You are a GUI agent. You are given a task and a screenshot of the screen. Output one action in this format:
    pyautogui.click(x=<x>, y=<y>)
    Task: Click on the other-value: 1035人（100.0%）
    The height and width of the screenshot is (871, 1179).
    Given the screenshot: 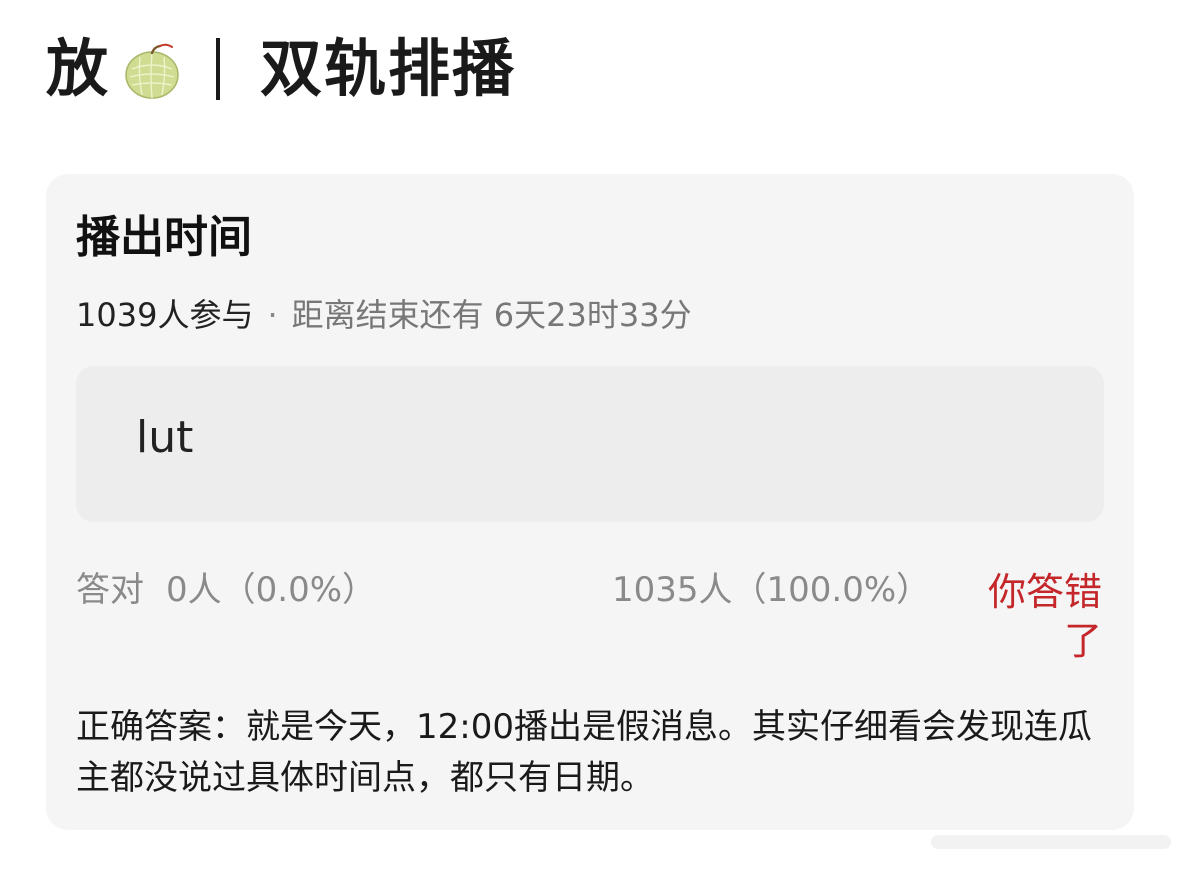 What is the action you would take?
    pyautogui.click(x=771, y=590)
    